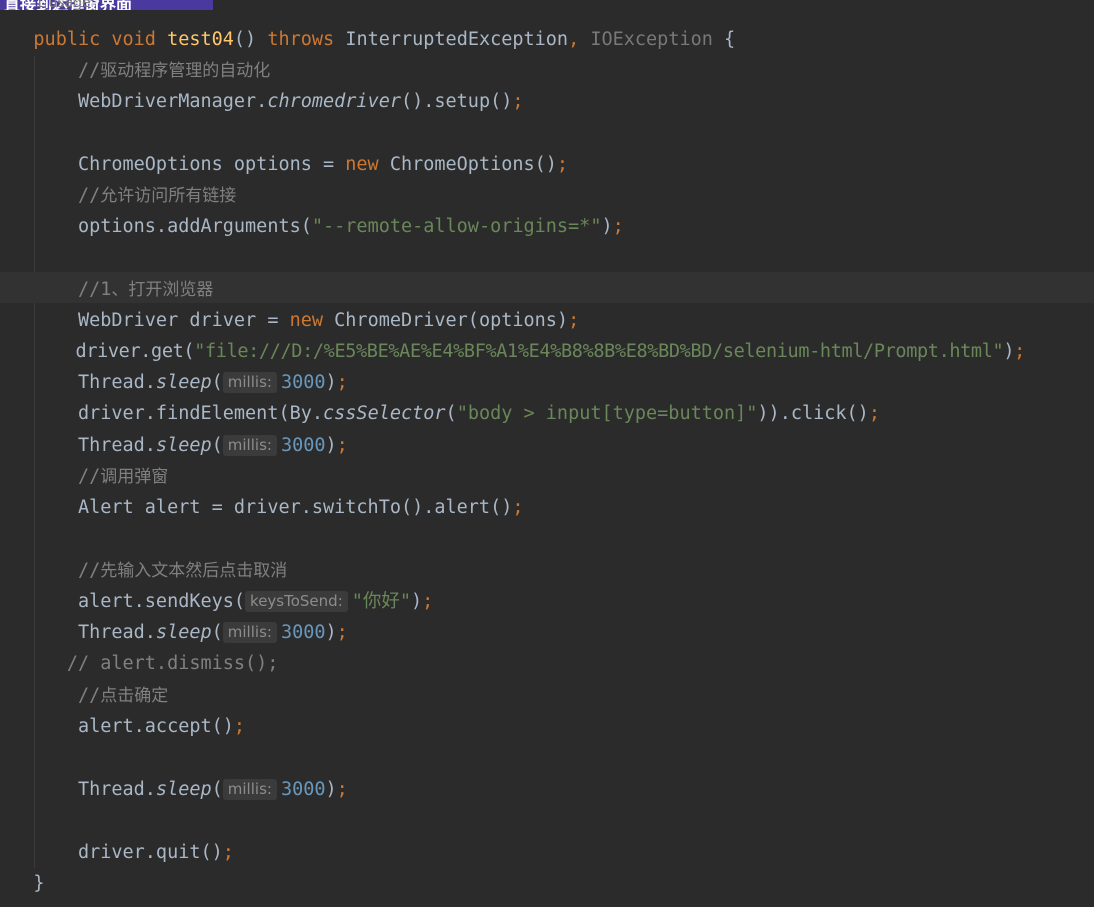 The width and height of the screenshot is (1094, 907). Describe the element at coordinates (245, 39) in the screenshot. I see `code-text: ()` at that location.